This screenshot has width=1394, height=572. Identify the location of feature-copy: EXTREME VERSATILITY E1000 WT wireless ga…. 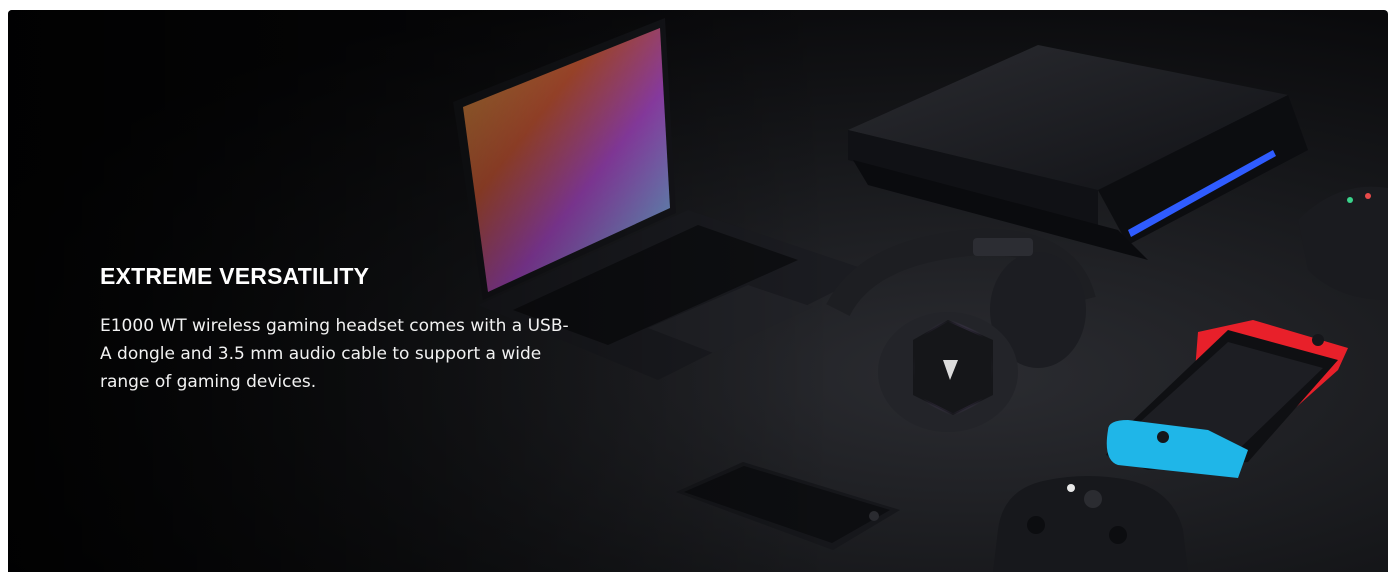
(335, 329).